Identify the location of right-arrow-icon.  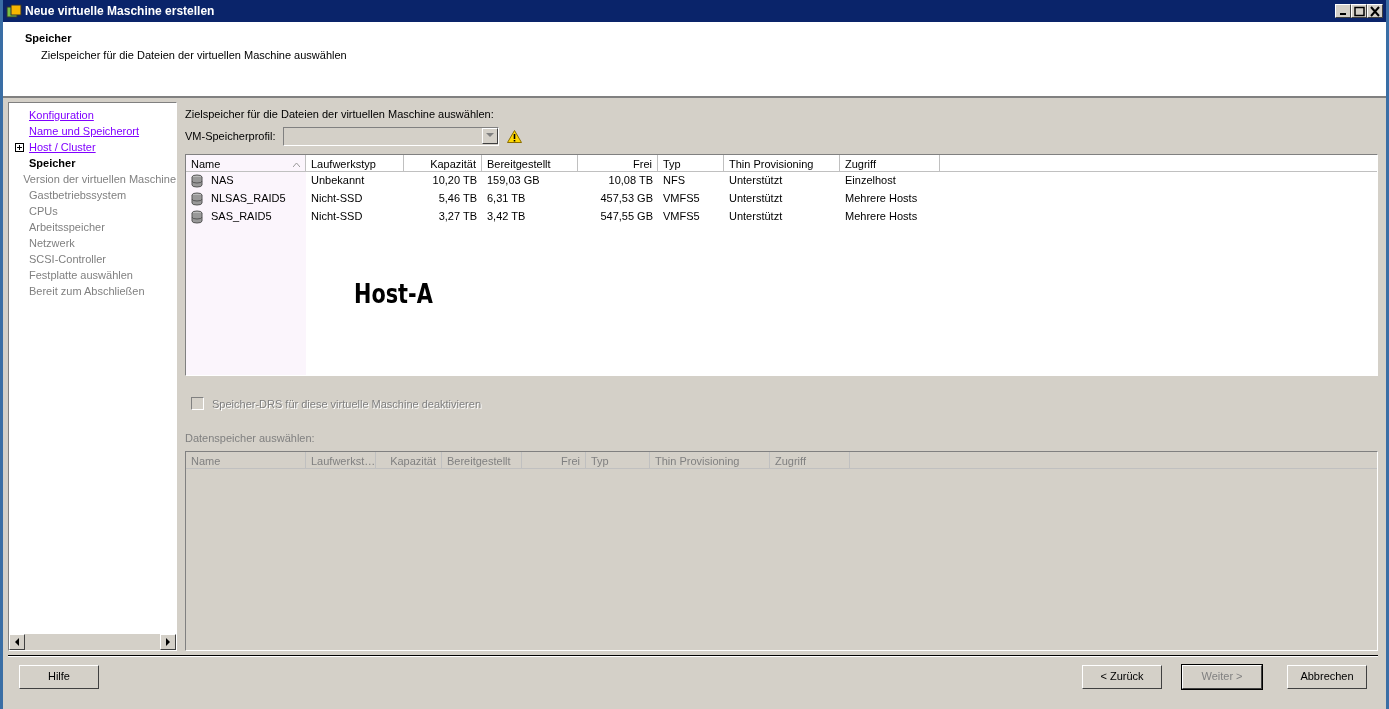
(168, 642).